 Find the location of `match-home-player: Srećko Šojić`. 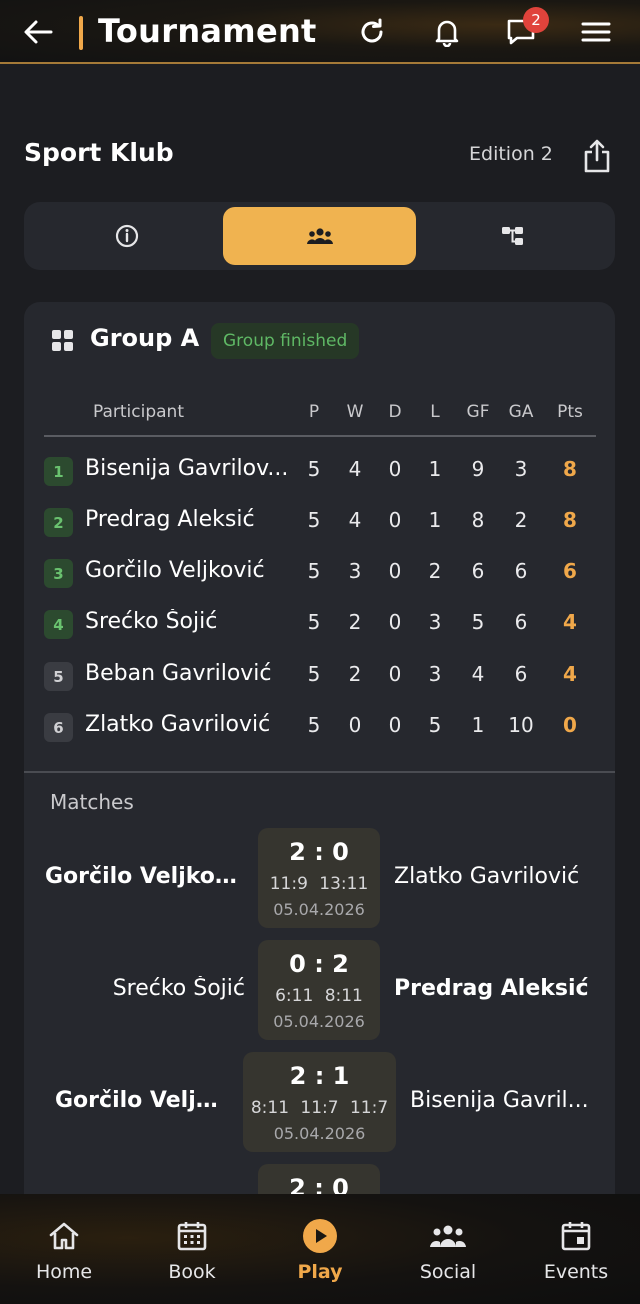

match-home-player: Srećko Šojić is located at coordinates (178, 988).